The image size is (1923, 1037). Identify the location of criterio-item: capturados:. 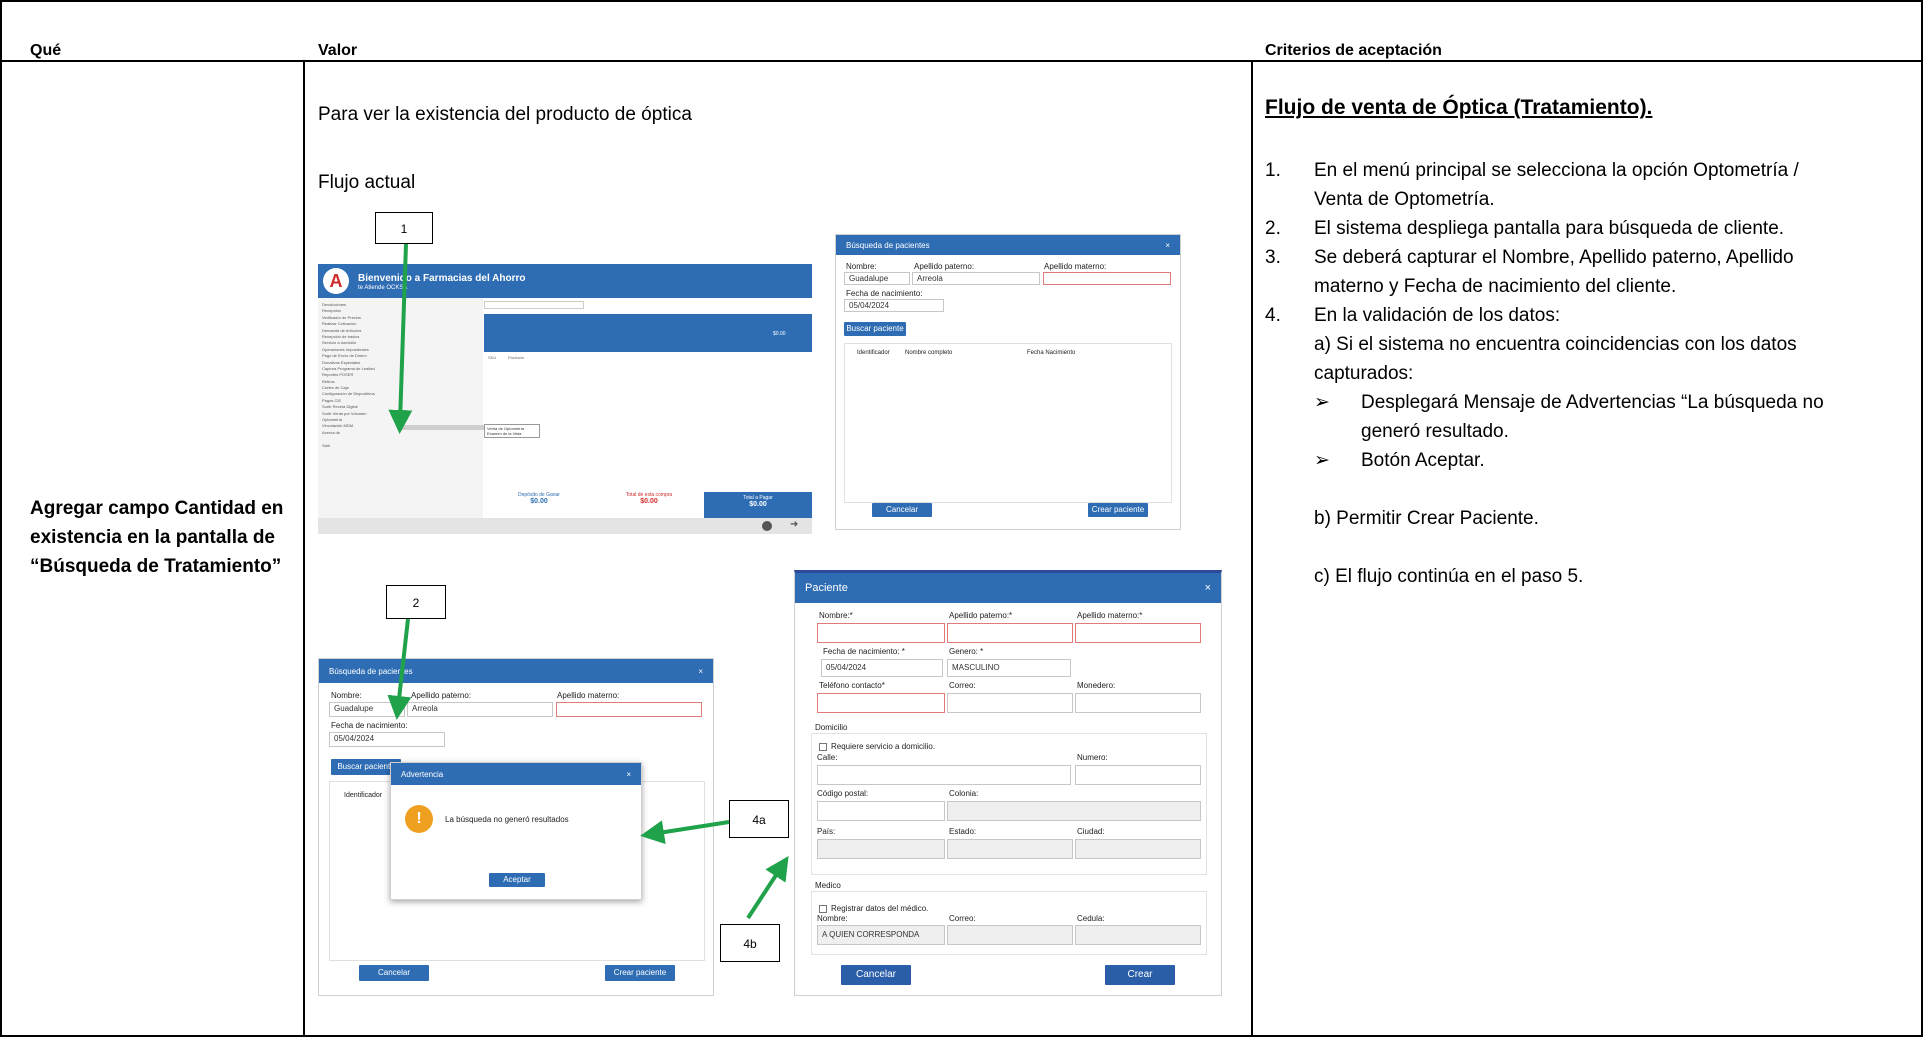
(1590, 373).